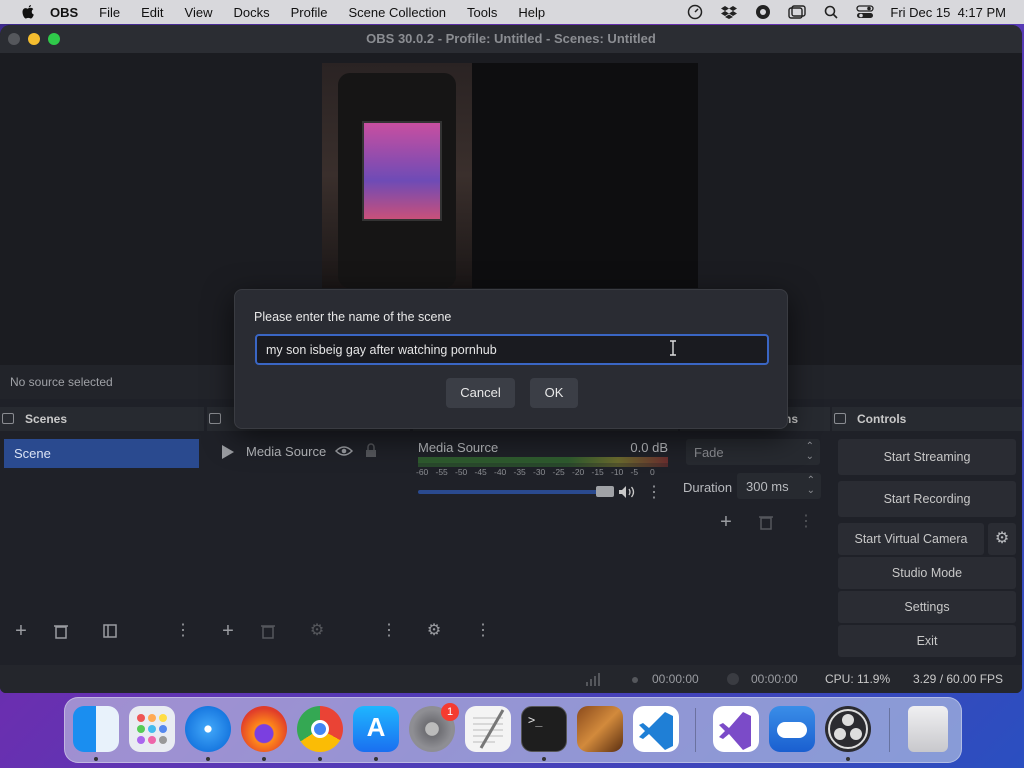  I want to click on lock-icon, so click(371, 450).